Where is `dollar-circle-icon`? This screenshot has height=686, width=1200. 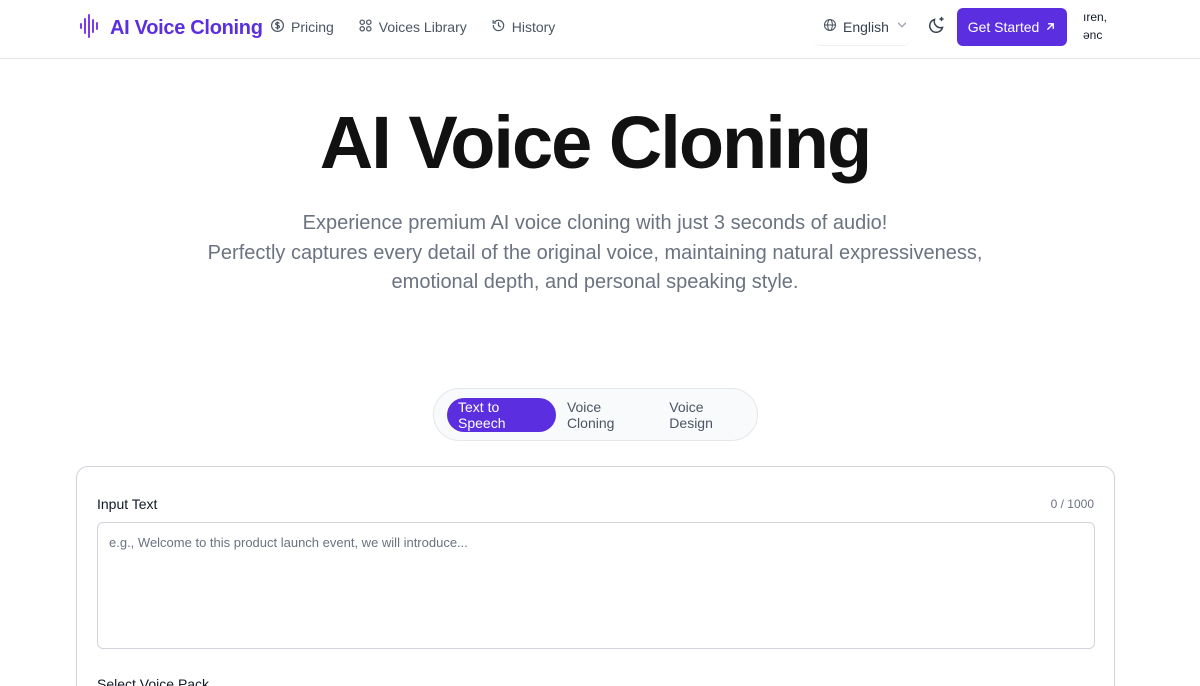 dollar-circle-icon is located at coordinates (277, 27).